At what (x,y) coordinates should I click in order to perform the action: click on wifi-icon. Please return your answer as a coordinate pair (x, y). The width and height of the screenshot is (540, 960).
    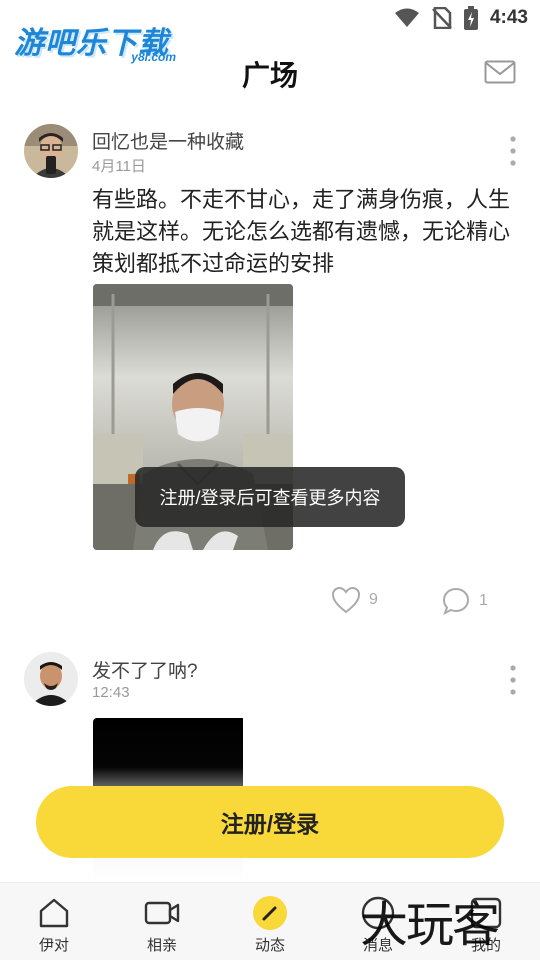
    Looking at the image, I should click on (406, 17).